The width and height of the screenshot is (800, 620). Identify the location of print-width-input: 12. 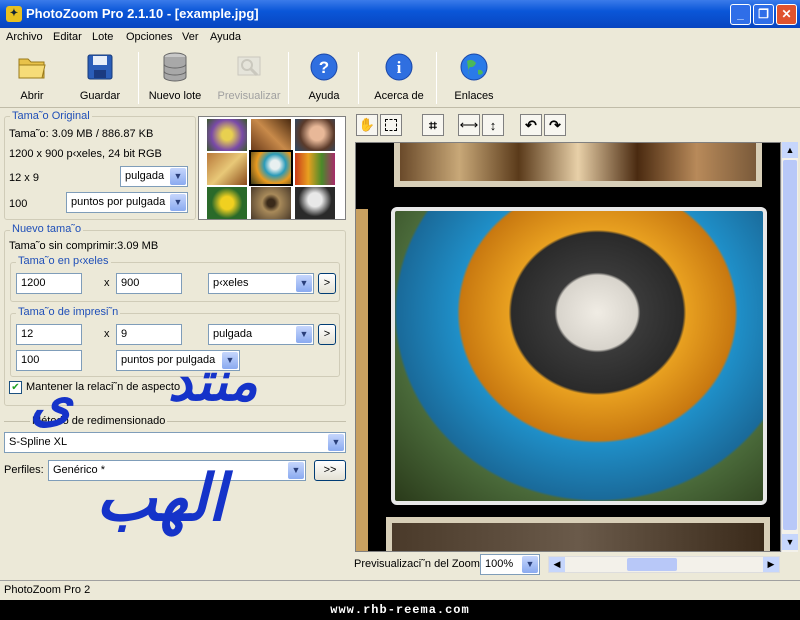
(49, 334).